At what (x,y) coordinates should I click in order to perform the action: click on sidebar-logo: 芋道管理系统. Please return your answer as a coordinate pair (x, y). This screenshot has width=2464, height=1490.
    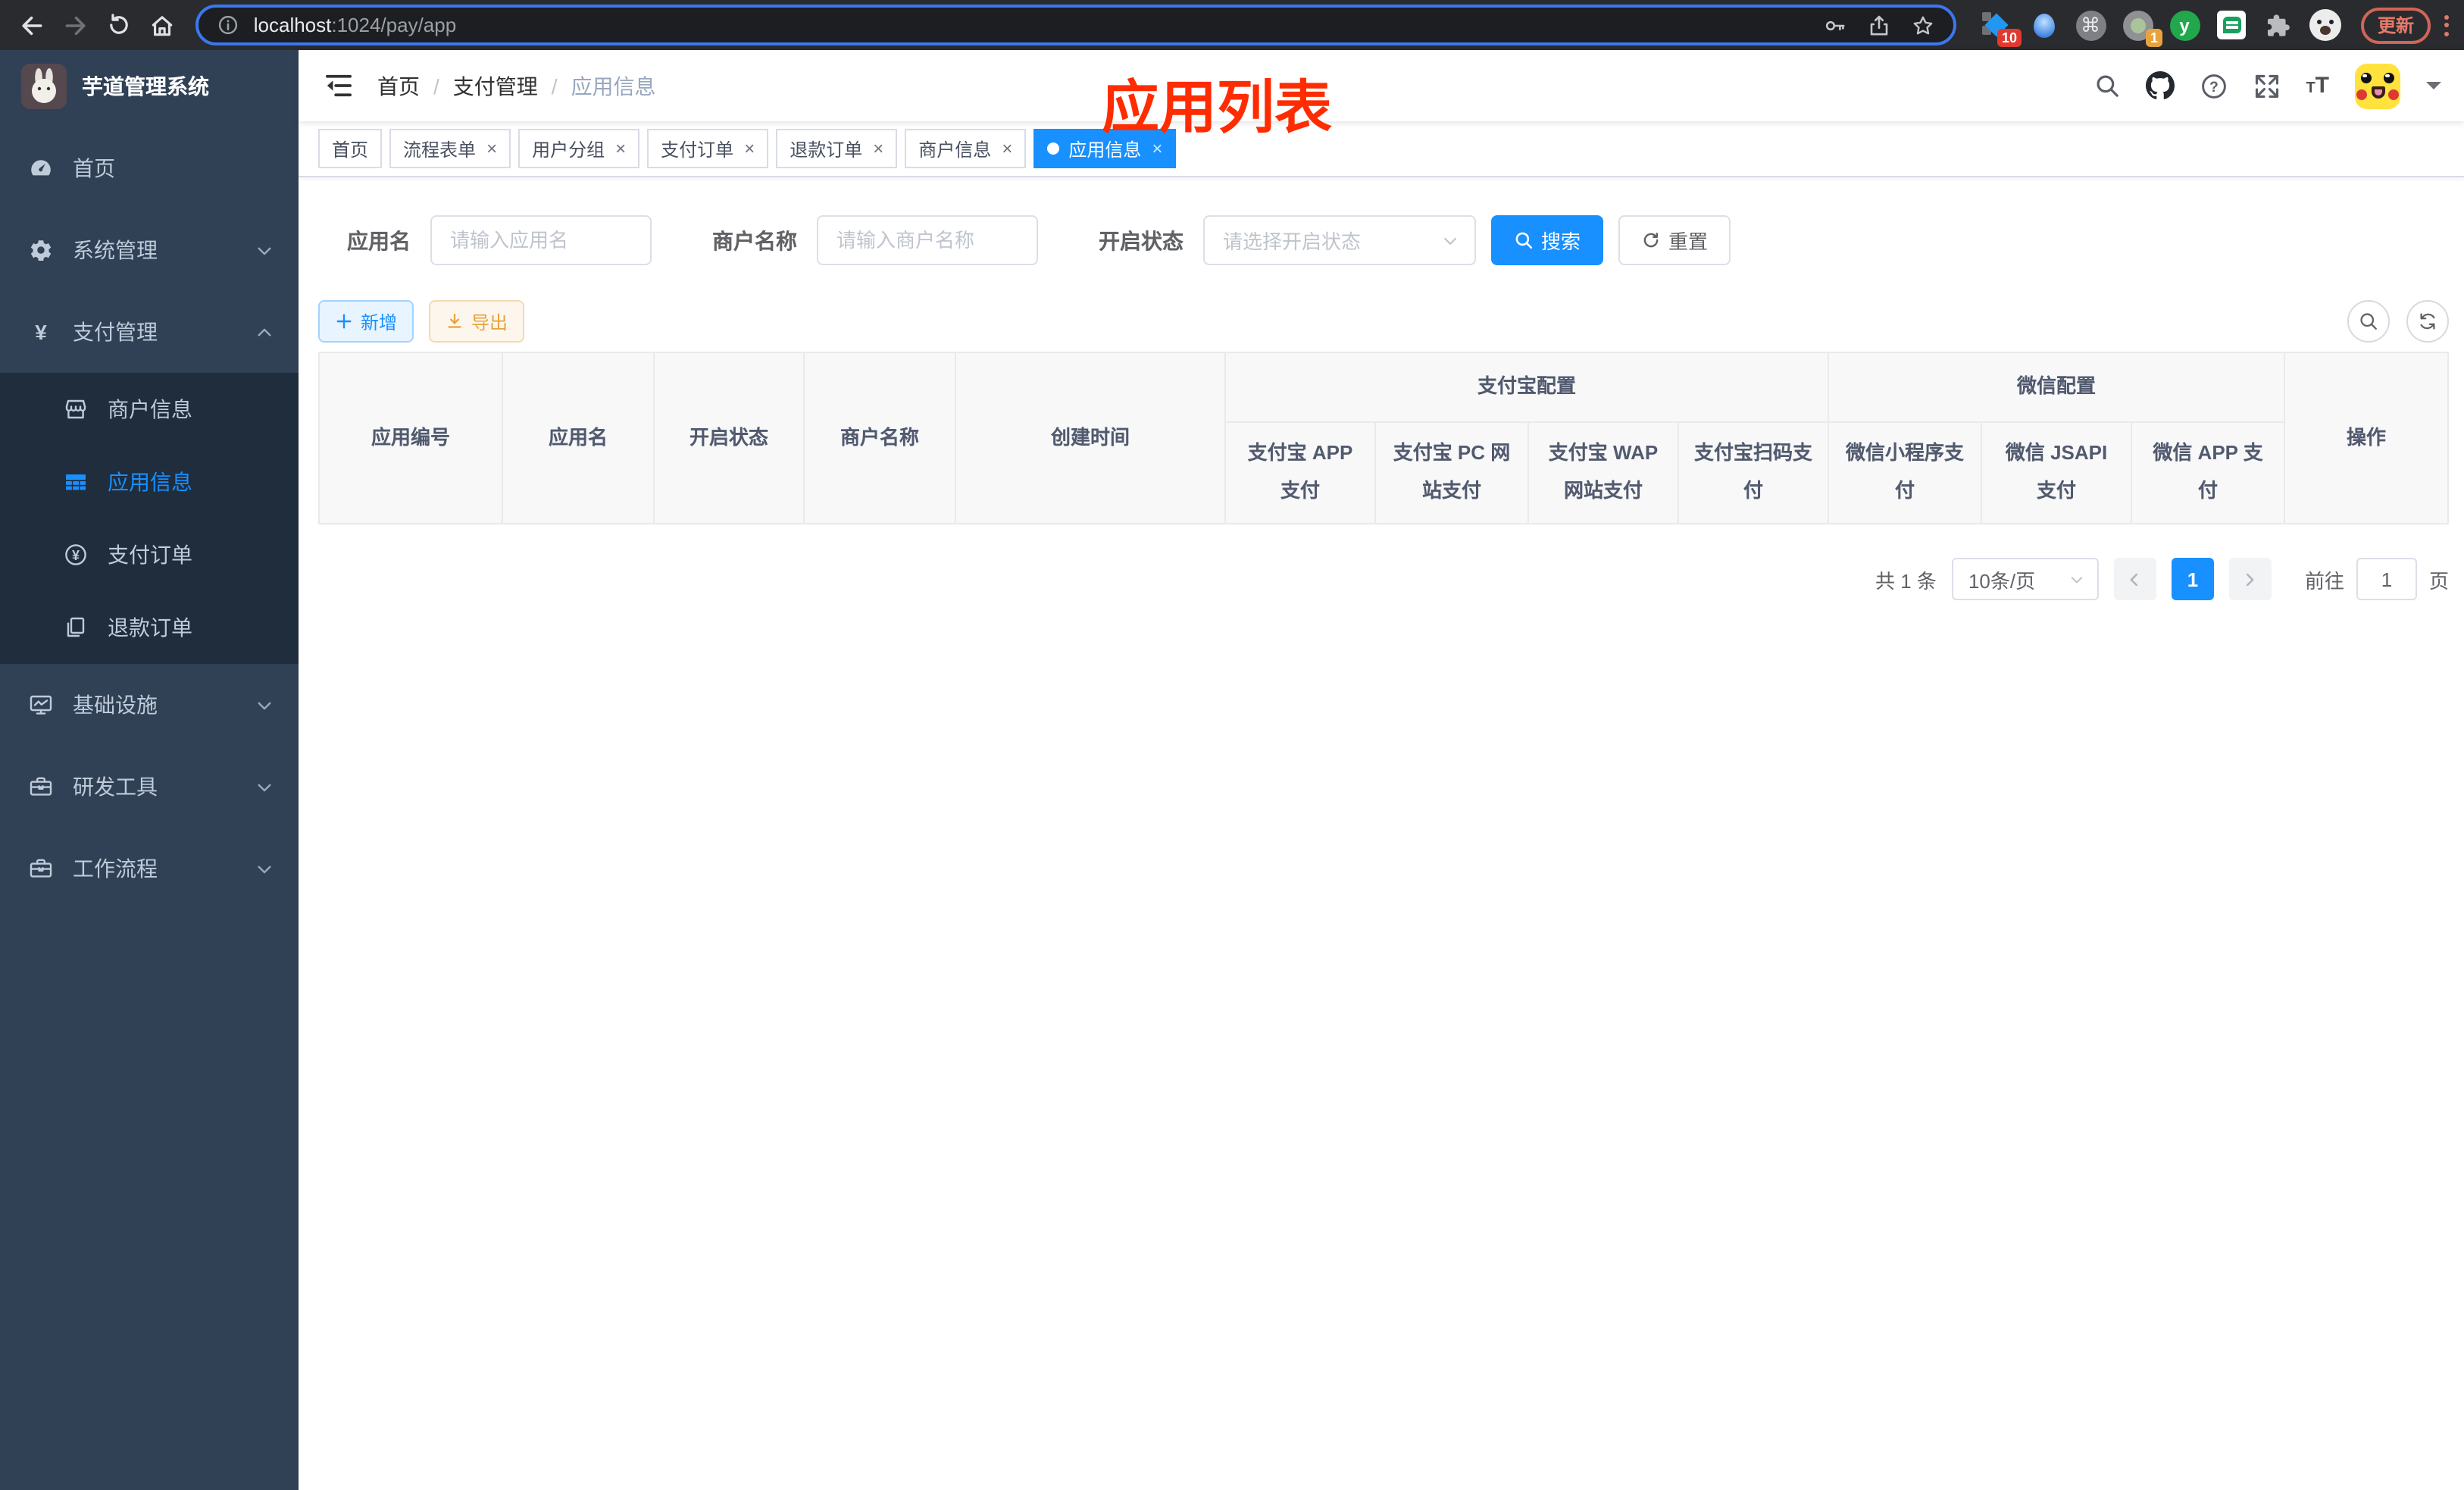
    Looking at the image, I should click on (149, 86).